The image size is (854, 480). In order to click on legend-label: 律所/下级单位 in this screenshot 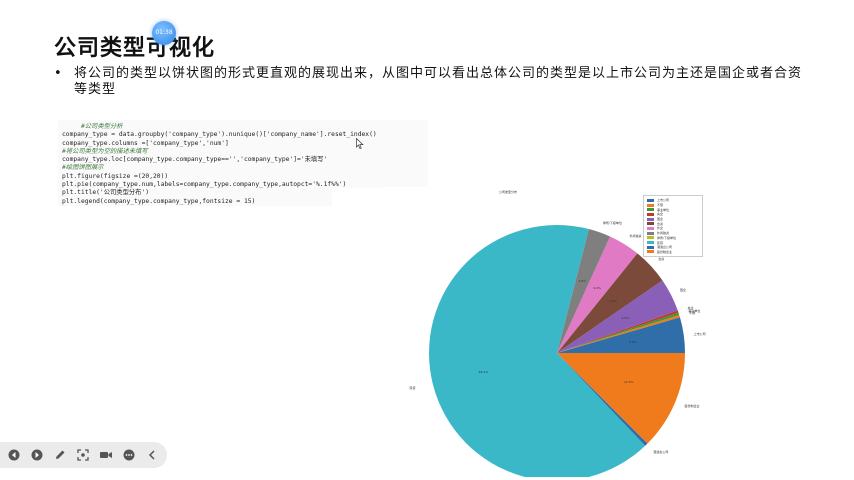, I will do `click(667, 237)`.